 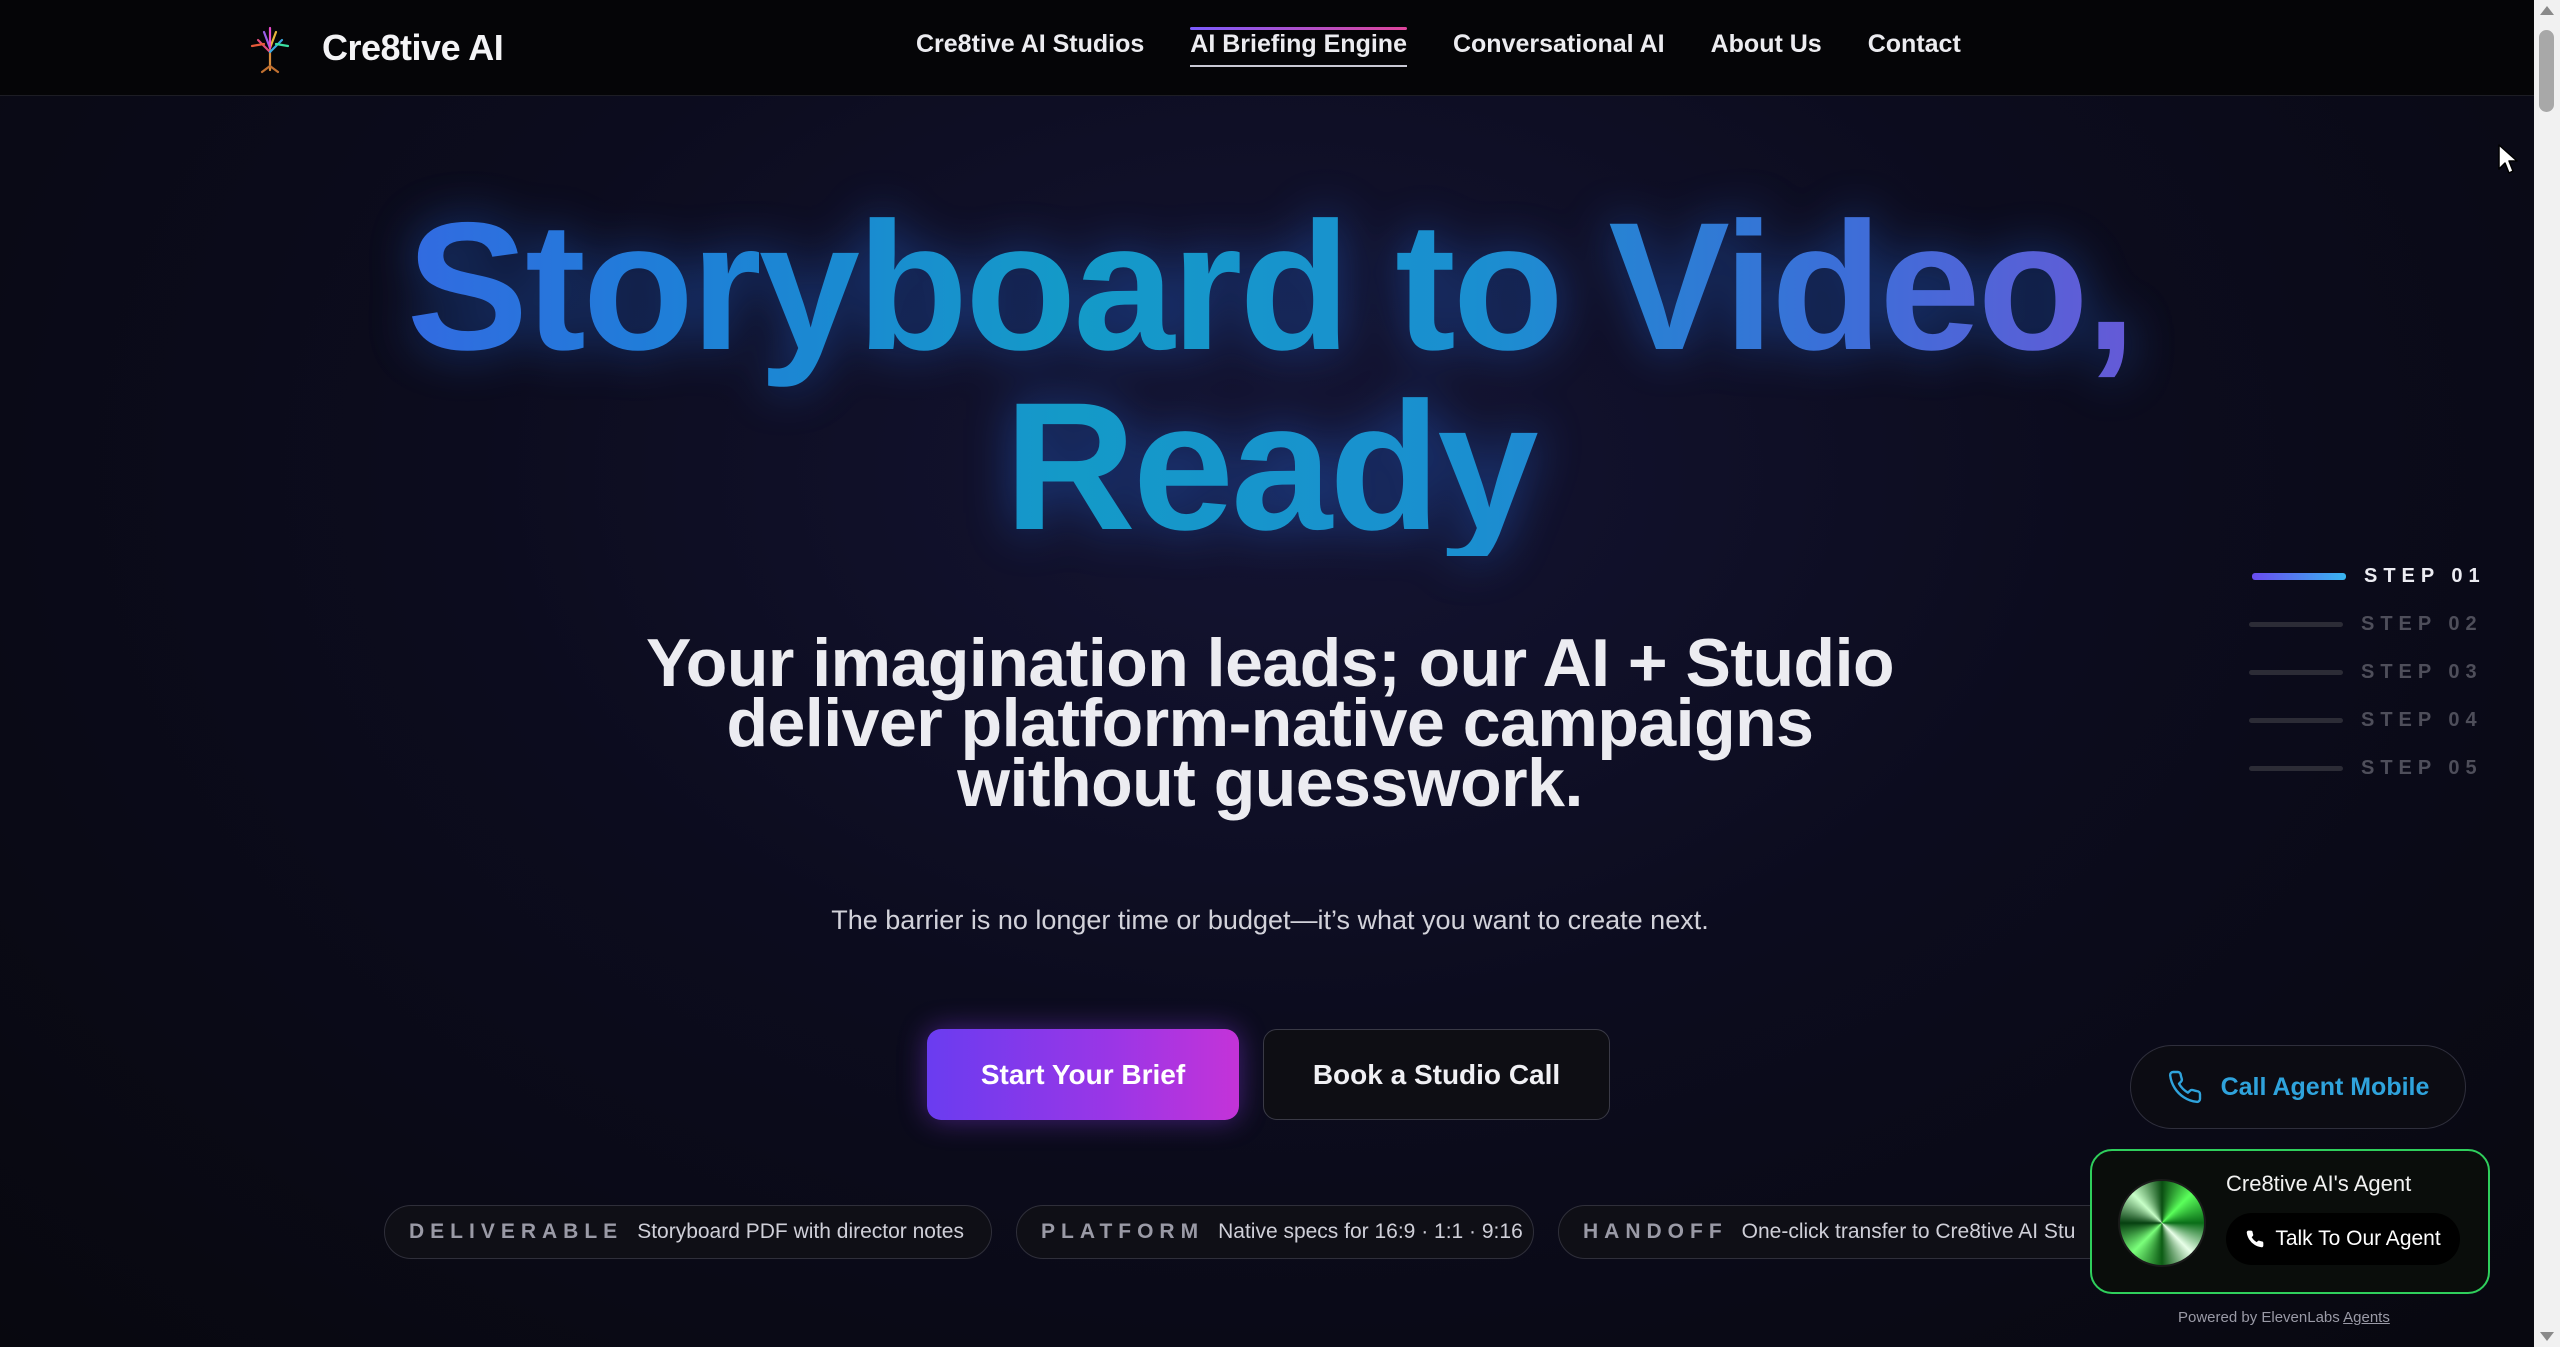 I want to click on powered-by-text: Powered by ElevenLabs Agents, so click(x=2284, y=1317).